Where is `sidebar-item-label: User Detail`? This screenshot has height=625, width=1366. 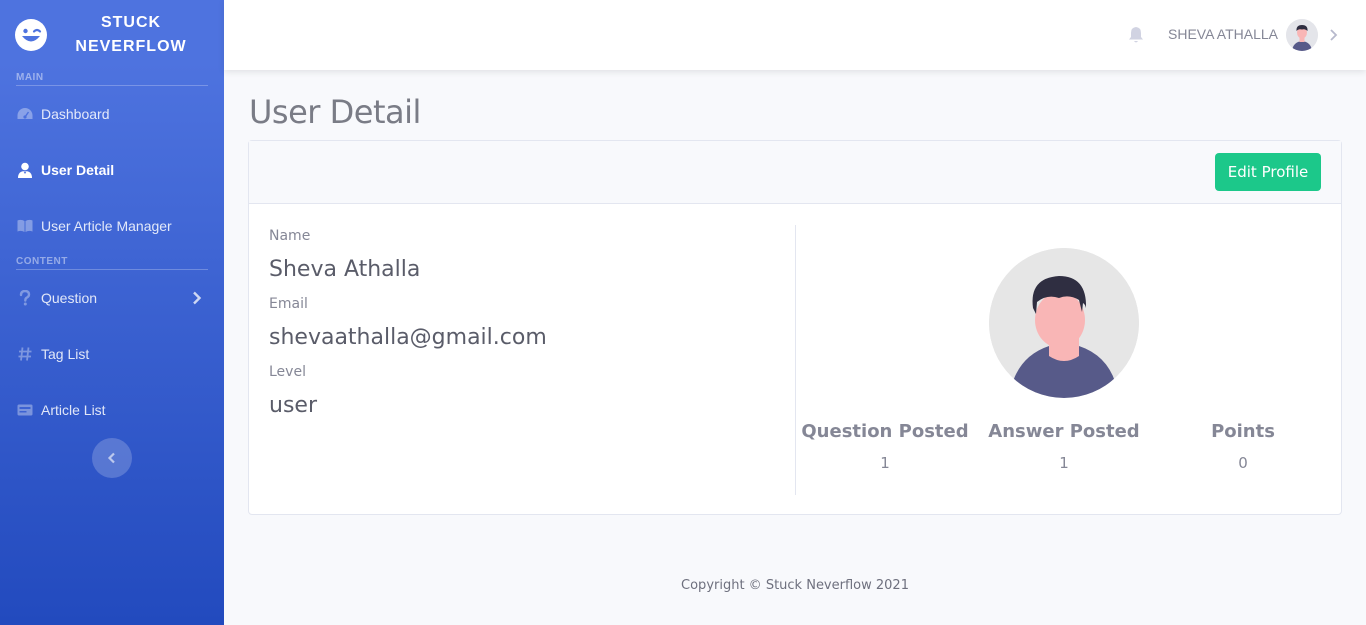 sidebar-item-label: User Detail is located at coordinates (78, 170).